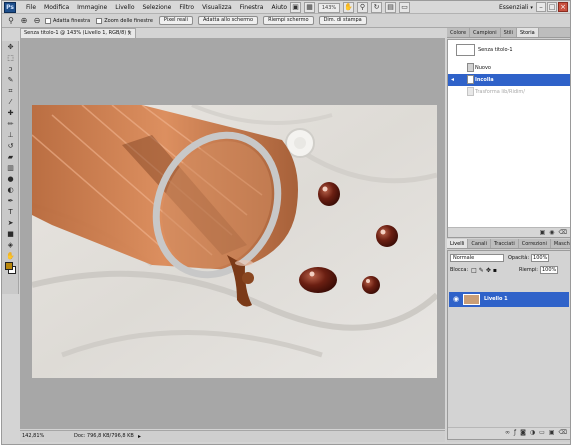 This screenshot has height=447, width=573. I want to click on menu-visualizza: Visualizza, so click(217, 7).